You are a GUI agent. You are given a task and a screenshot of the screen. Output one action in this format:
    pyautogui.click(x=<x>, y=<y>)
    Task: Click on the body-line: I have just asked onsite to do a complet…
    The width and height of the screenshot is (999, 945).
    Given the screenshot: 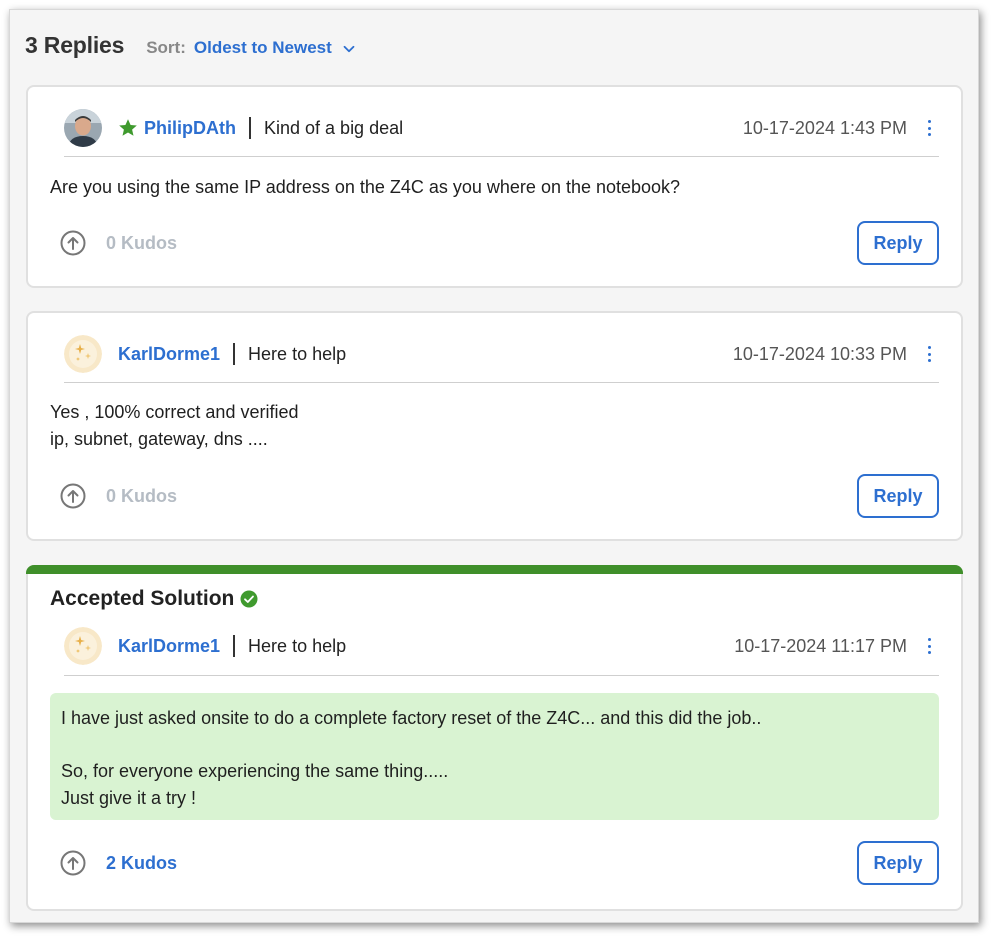 What is the action you would take?
    pyautogui.click(x=411, y=718)
    